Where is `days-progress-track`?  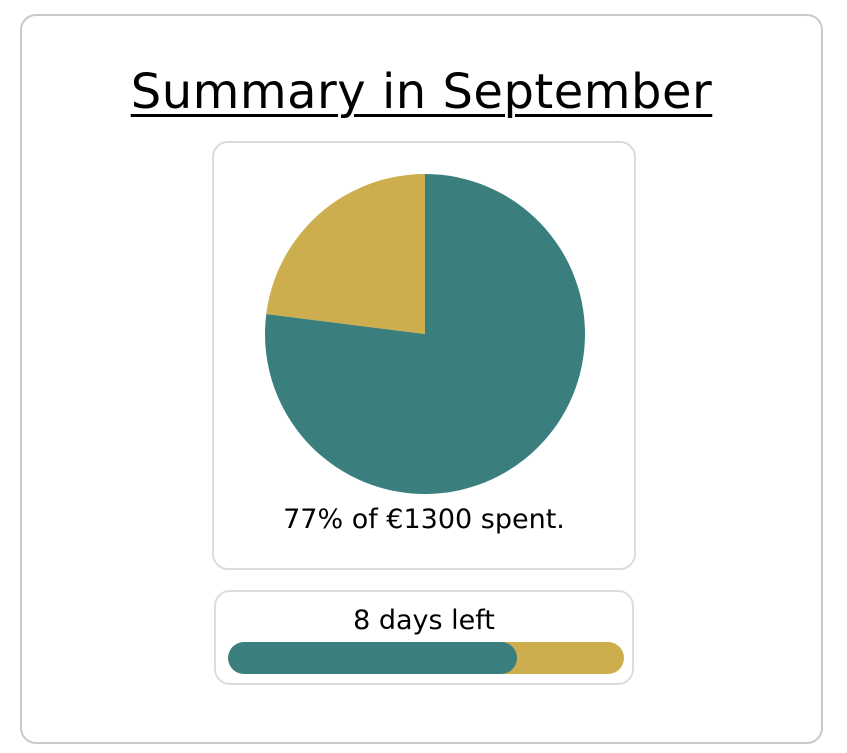
days-progress-track is located at coordinates (426, 658).